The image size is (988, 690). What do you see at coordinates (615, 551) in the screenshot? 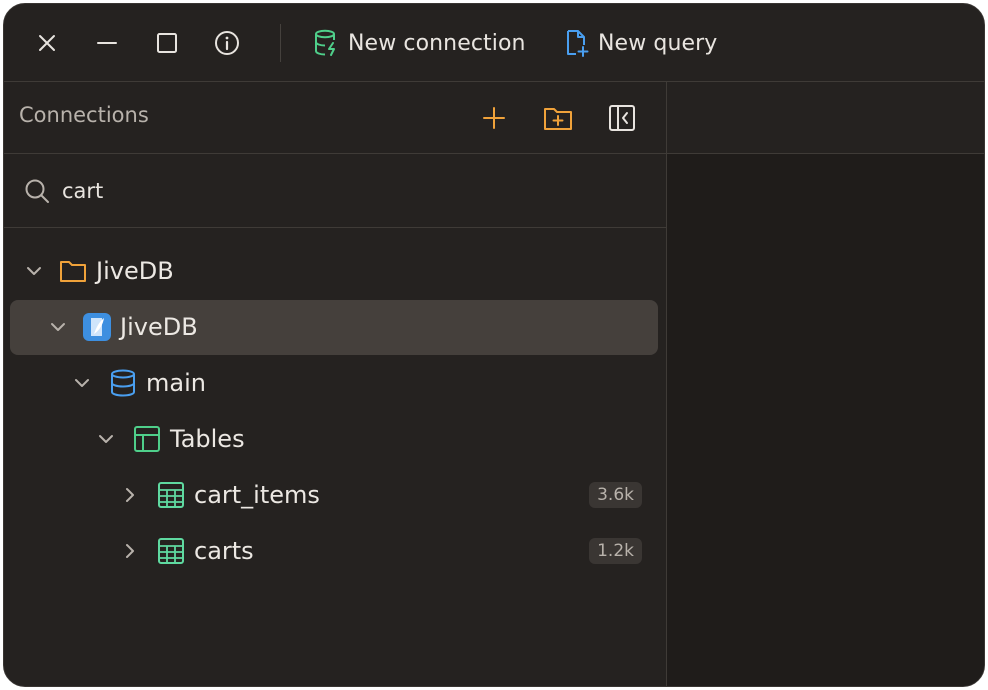
I see `row-count-badge: 1.2k` at bounding box center [615, 551].